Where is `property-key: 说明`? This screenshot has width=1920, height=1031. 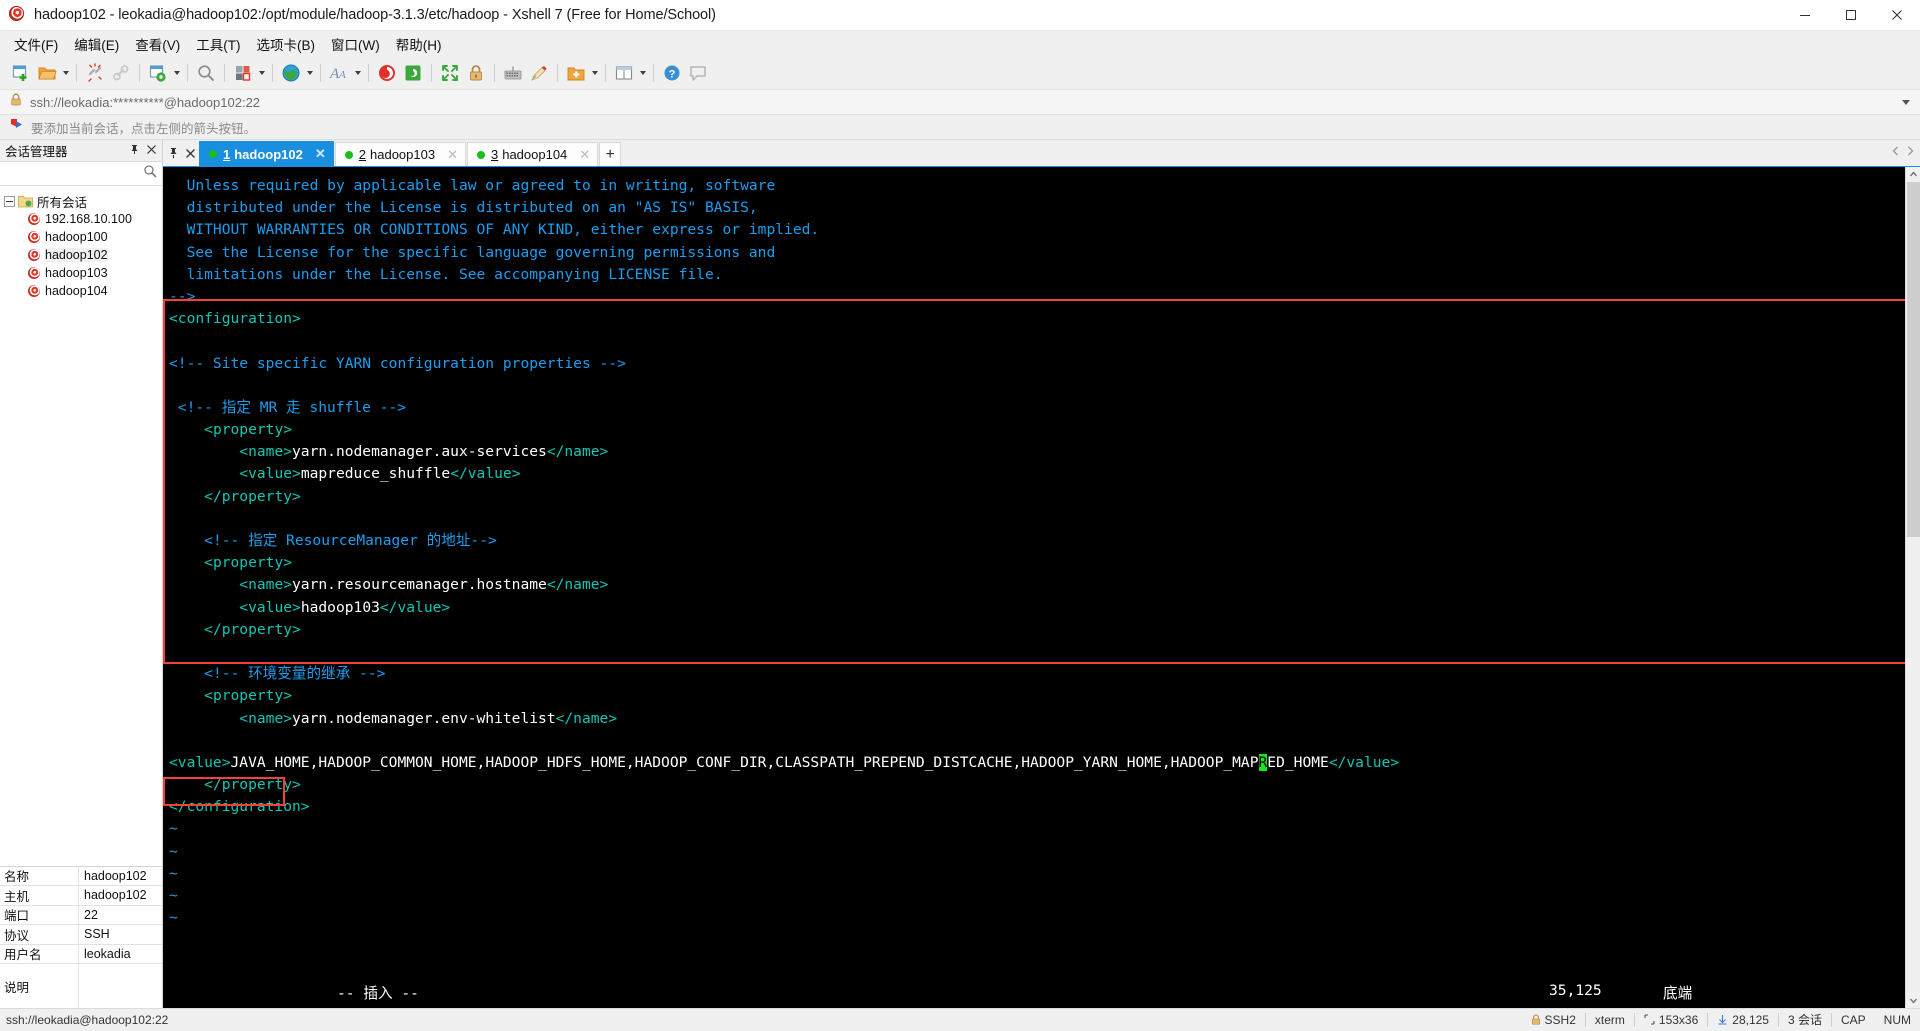 property-key: 说明 is located at coordinates (39, 986).